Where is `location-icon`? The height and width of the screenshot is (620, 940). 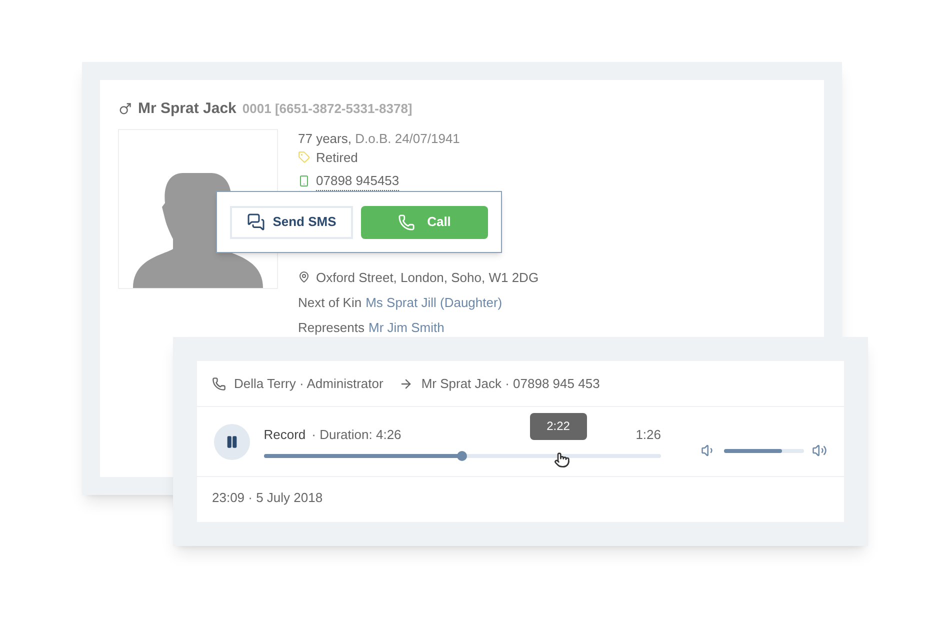
location-icon is located at coordinates (304, 277).